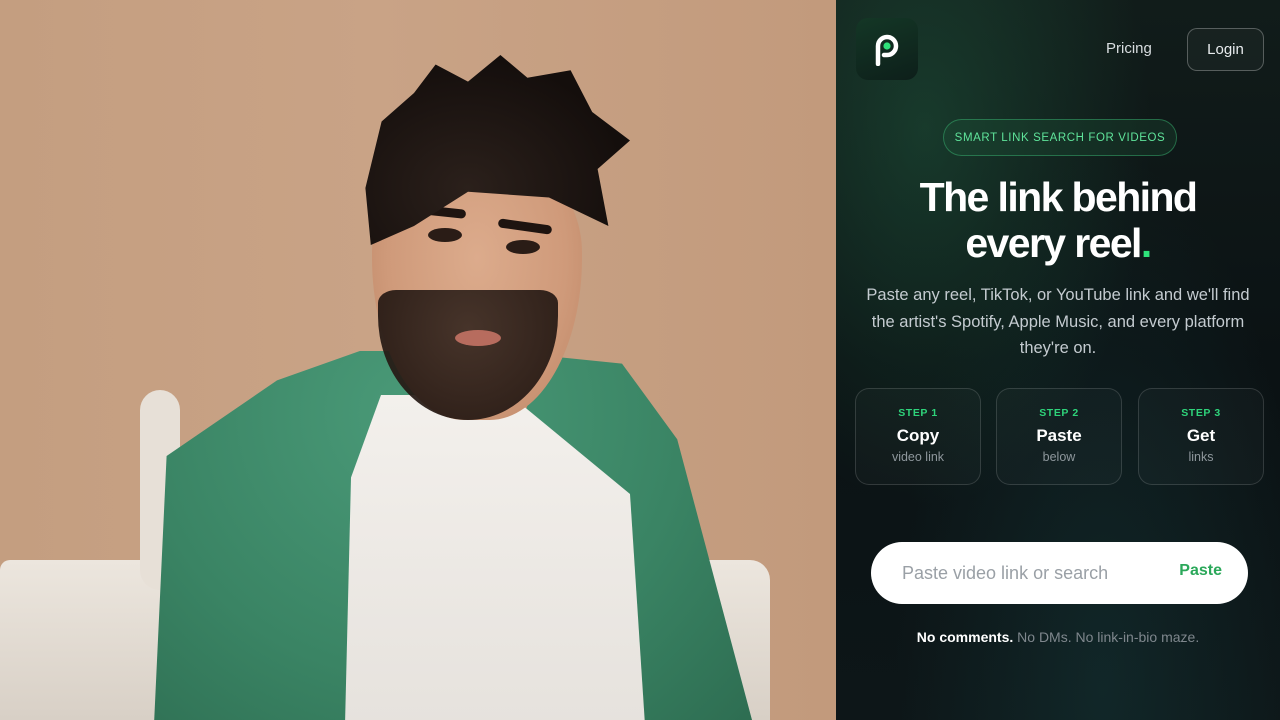 The width and height of the screenshot is (1280, 720). Describe the element at coordinates (1106, 637) in the screenshot. I see `footnote-rest: No DMs. No link-in-bio maze.` at that location.